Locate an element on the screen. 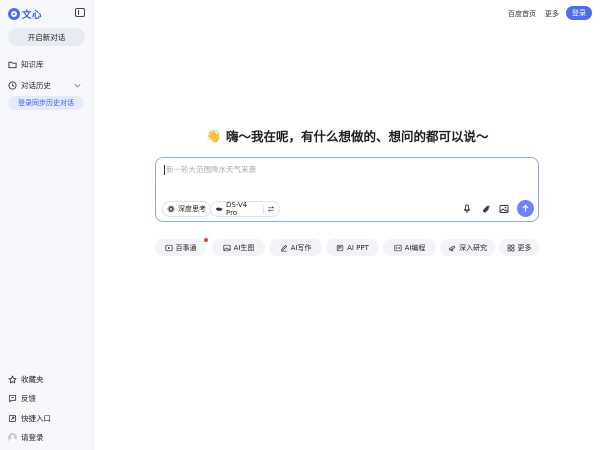  chip-deep-research: 深入研究 is located at coordinates (467, 247).